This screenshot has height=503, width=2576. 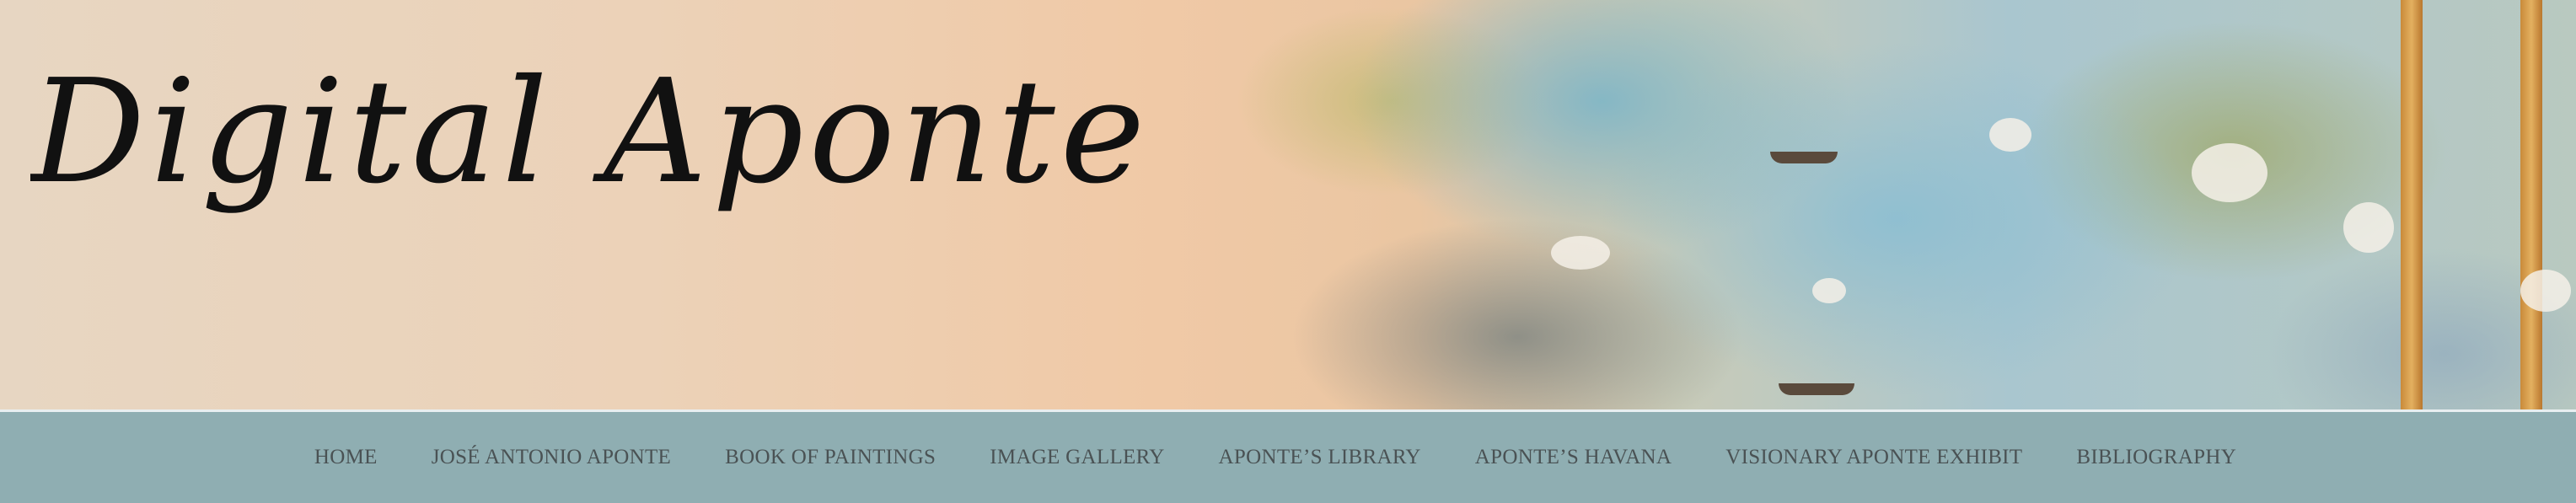 I want to click on nav-item-bibliography: BIBLIOGRAPHY, so click(x=2156, y=457).